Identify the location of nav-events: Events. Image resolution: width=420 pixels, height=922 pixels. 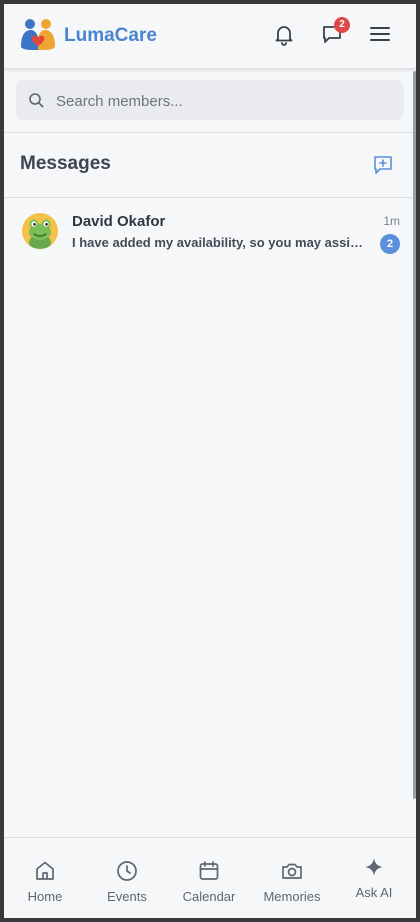
(127, 878).